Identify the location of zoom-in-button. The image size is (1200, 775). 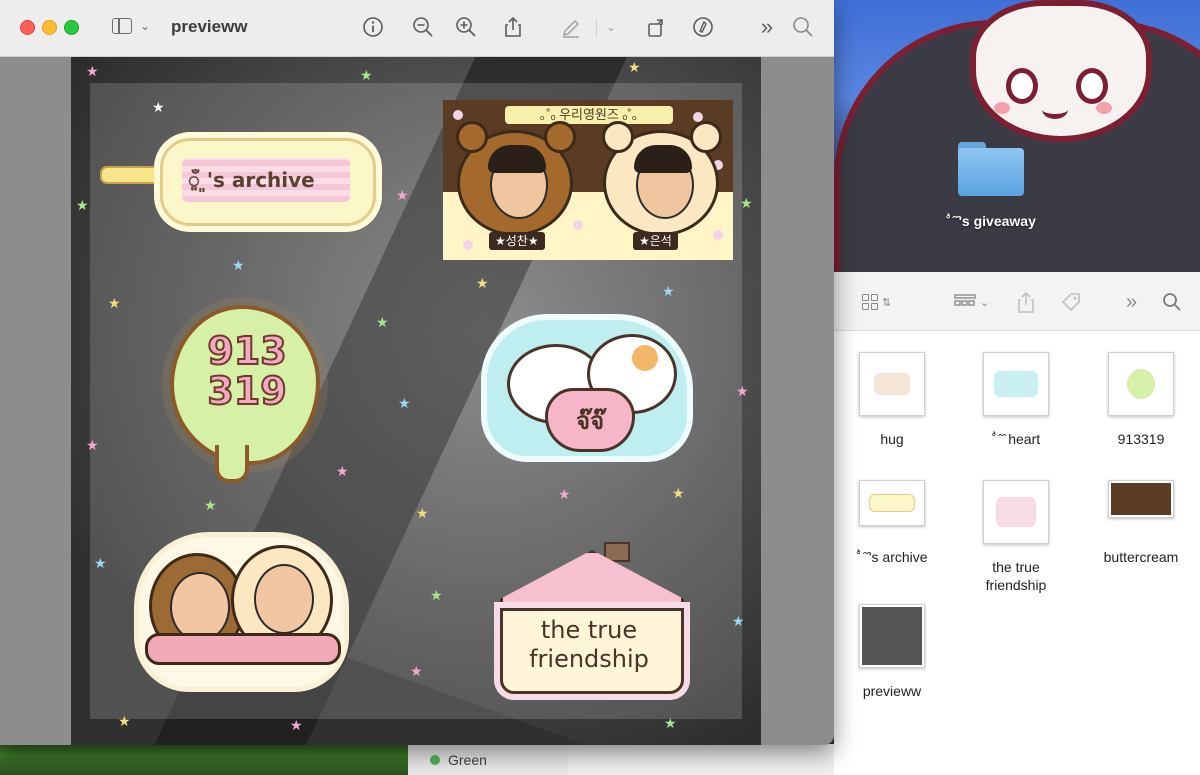
(466, 27).